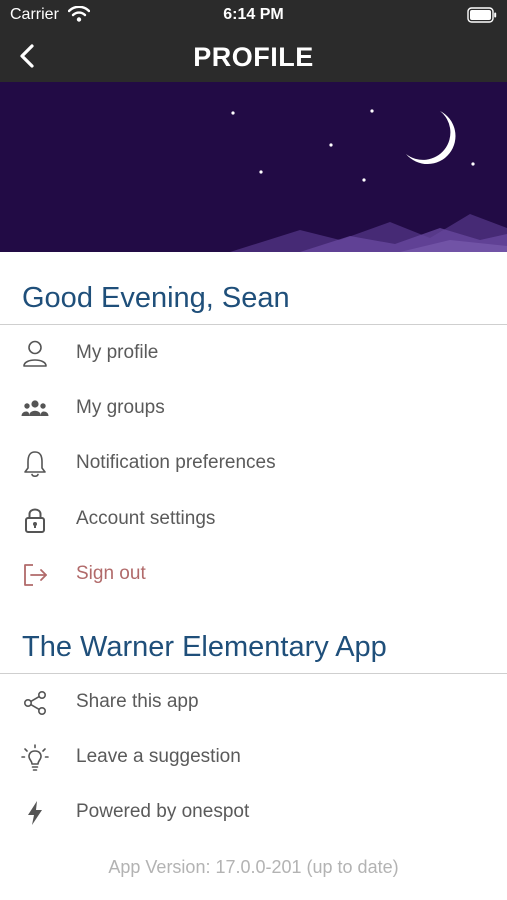 This screenshot has height=900, width=507. What do you see at coordinates (156, 298) in the screenshot?
I see `greeting-heading: Good Evening, Sean` at bounding box center [156, 298].